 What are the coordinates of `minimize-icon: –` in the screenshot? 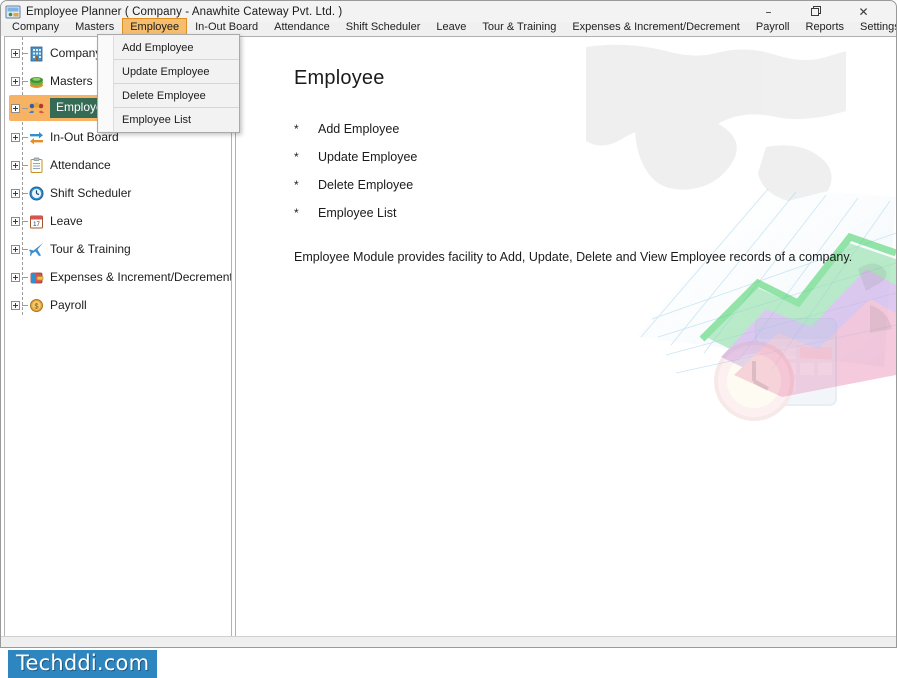 It's located at (768, 11).